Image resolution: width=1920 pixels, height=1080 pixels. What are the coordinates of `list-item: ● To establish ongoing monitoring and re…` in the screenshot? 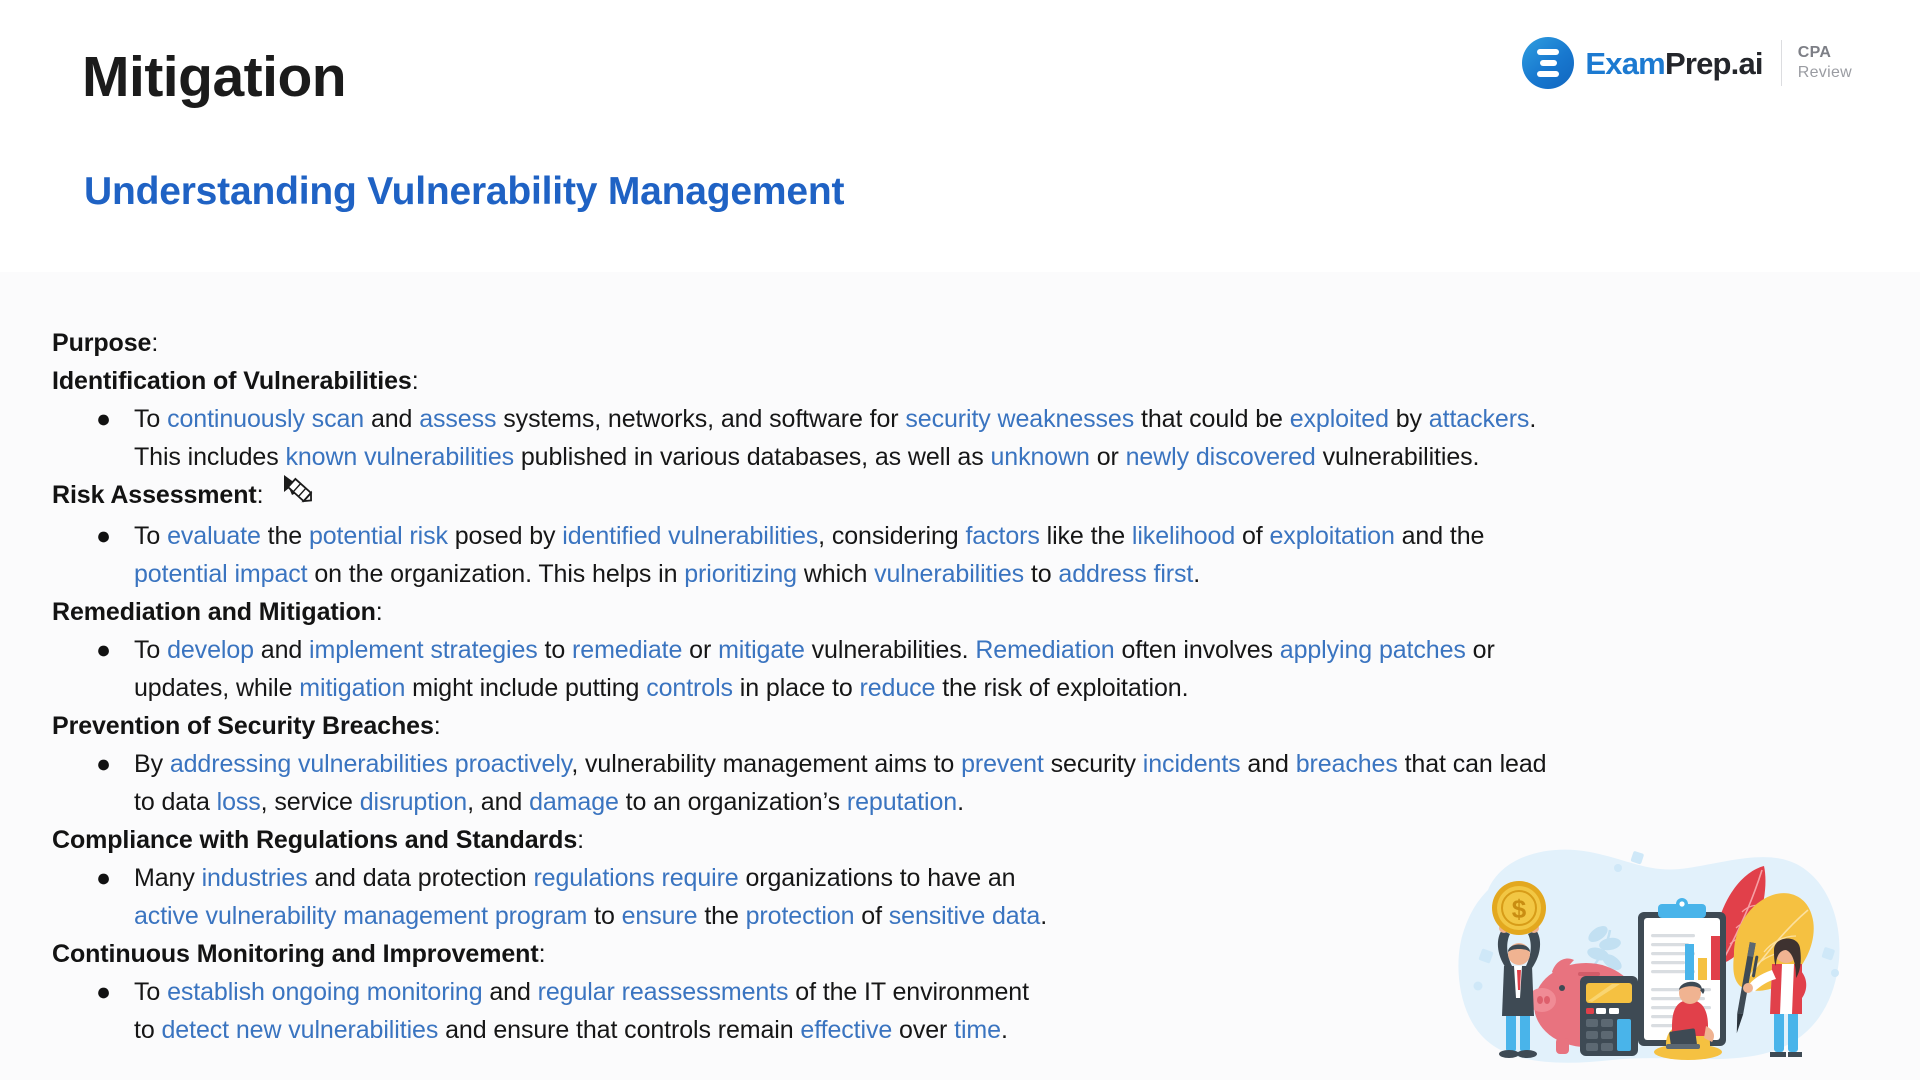 It's located at (981, 1011).